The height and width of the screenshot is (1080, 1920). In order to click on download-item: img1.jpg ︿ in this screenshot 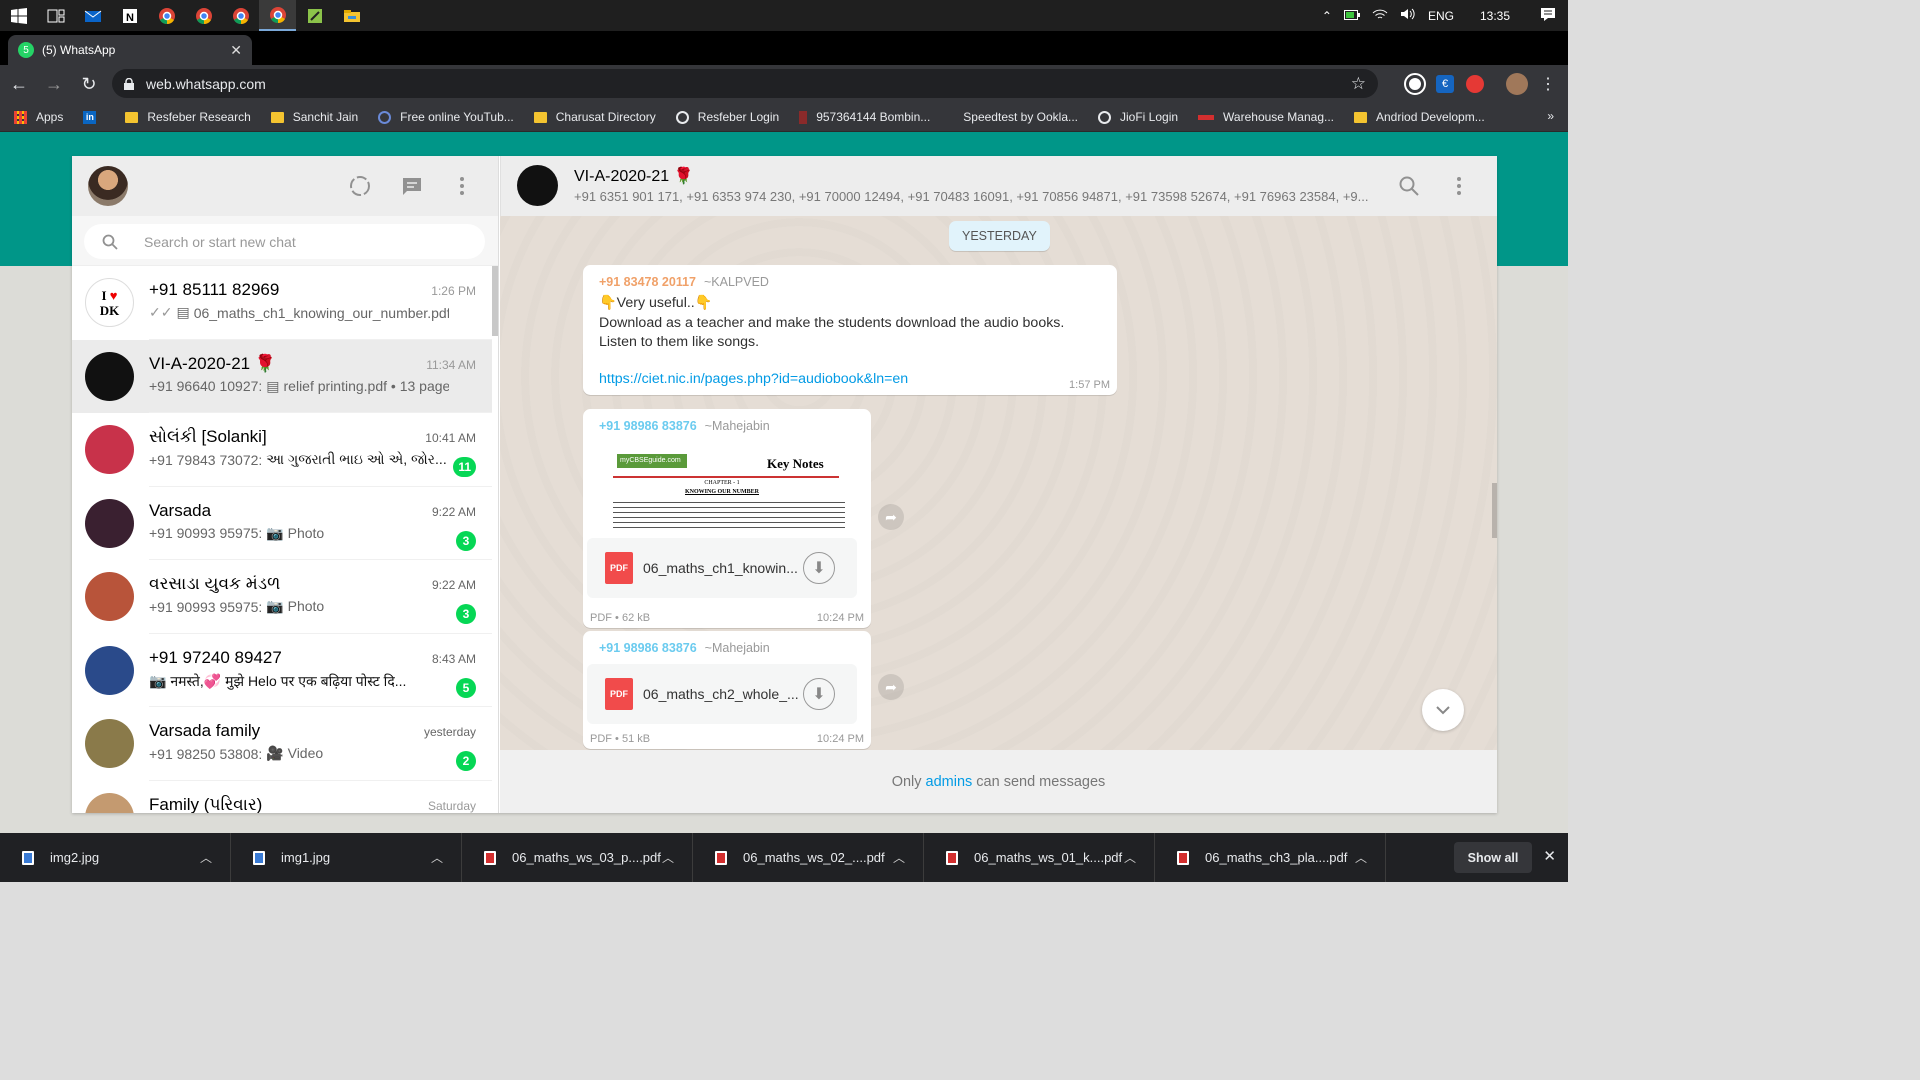, I will do `click(346, 857)`.